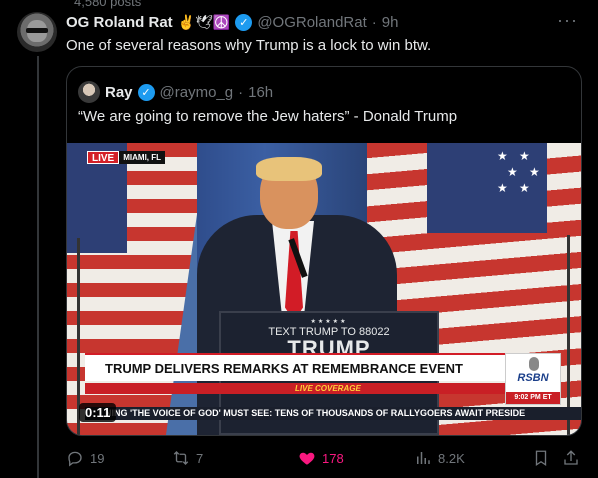 The height and width of the screenshot is (478, 598). What do you see at coordinates (85, 458) in the screenshot?
I see `reply-button: 19` at bounding box center [85, 458].